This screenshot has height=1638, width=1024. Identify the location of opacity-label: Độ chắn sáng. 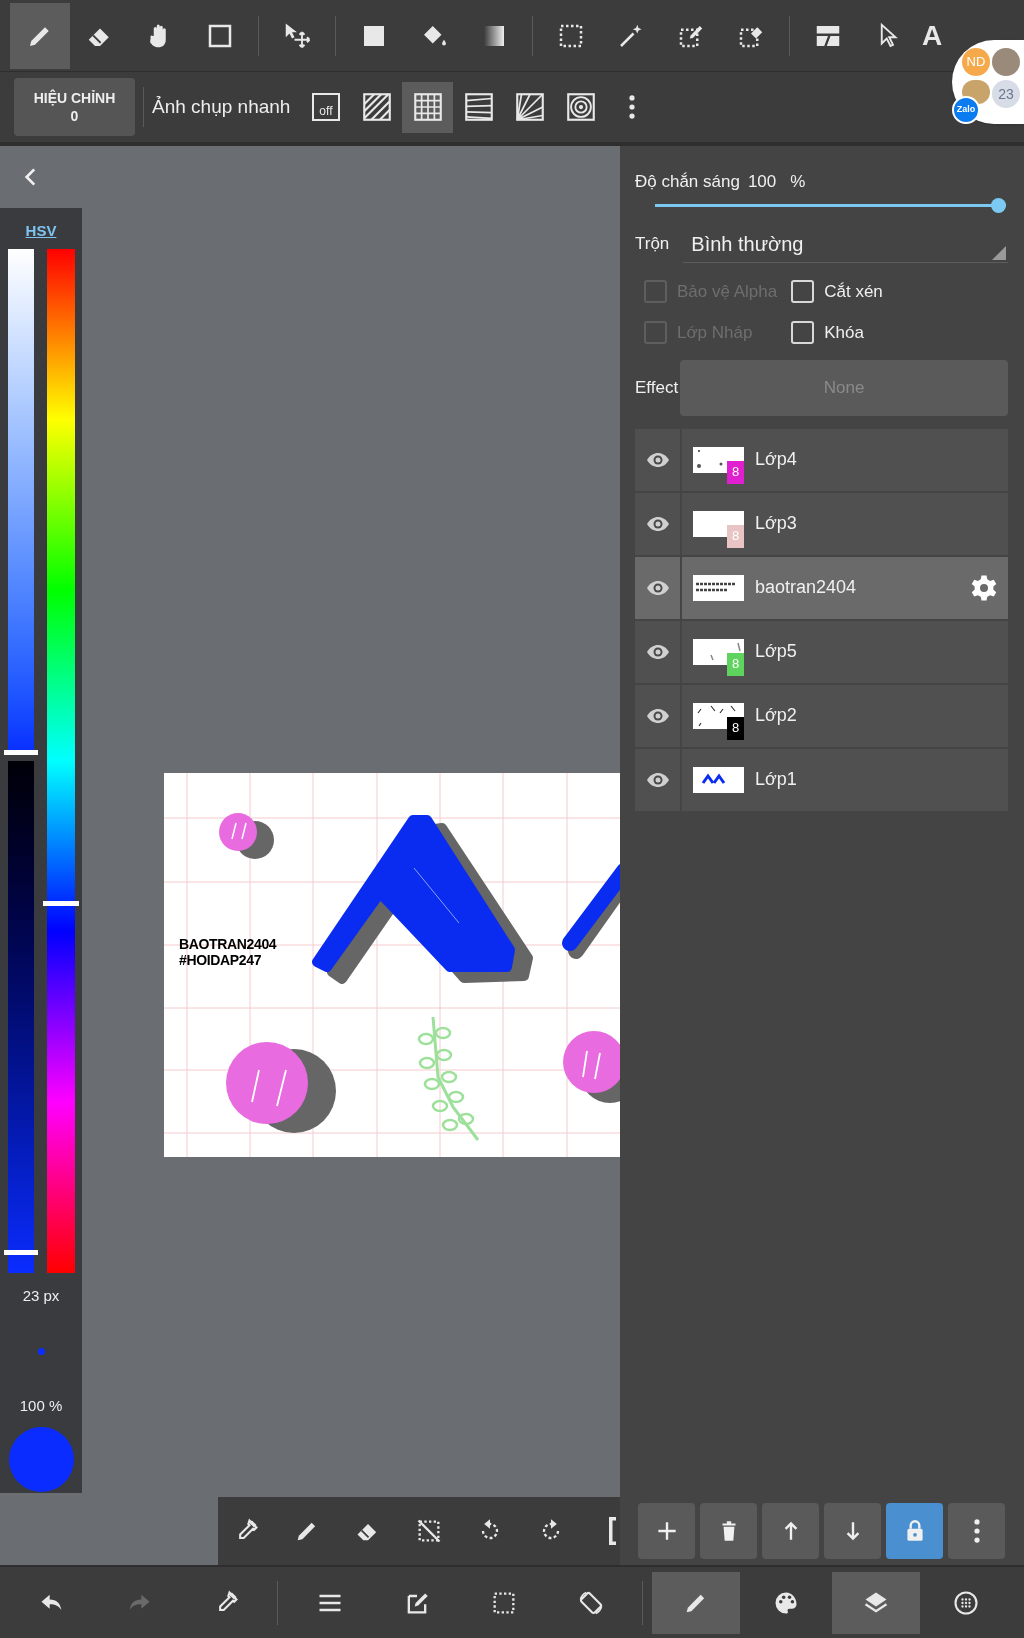
(687, 182).